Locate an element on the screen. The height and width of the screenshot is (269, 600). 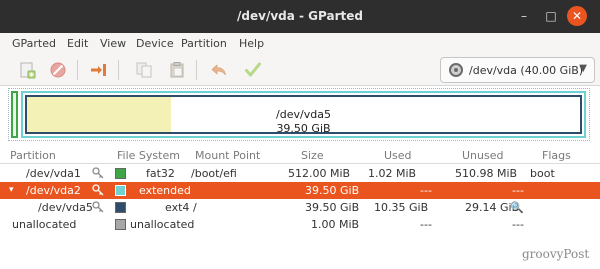
apply-icon is located at coordinates (253, 70).